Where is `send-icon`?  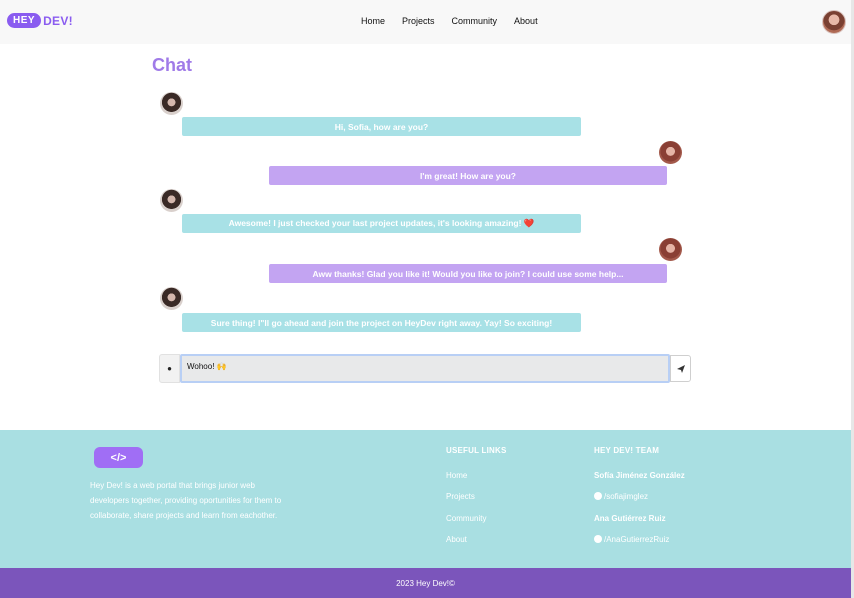
send-icon is located at coordinates (680, 368).